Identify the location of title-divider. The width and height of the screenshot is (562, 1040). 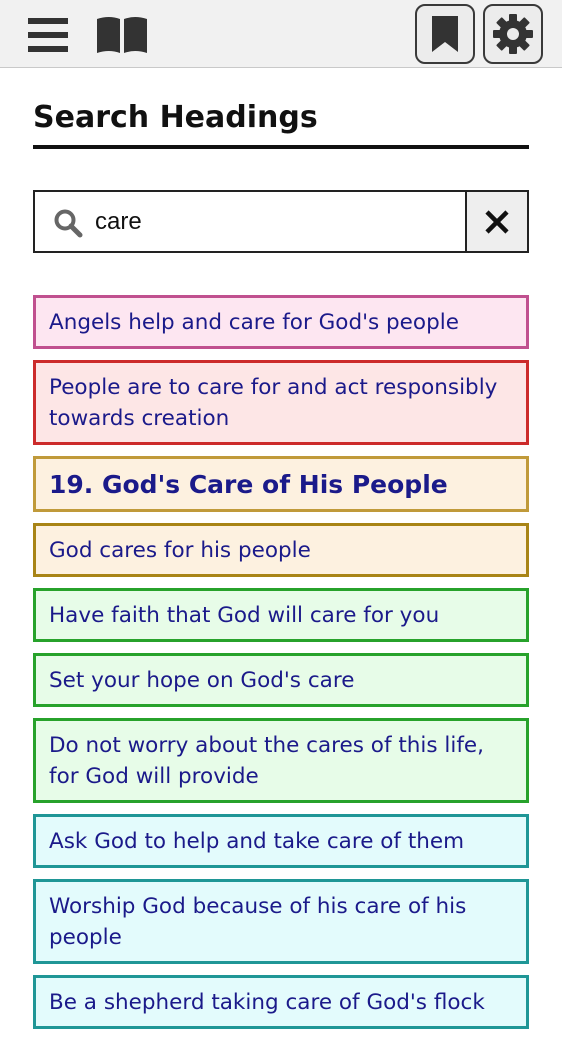
(281, 147).